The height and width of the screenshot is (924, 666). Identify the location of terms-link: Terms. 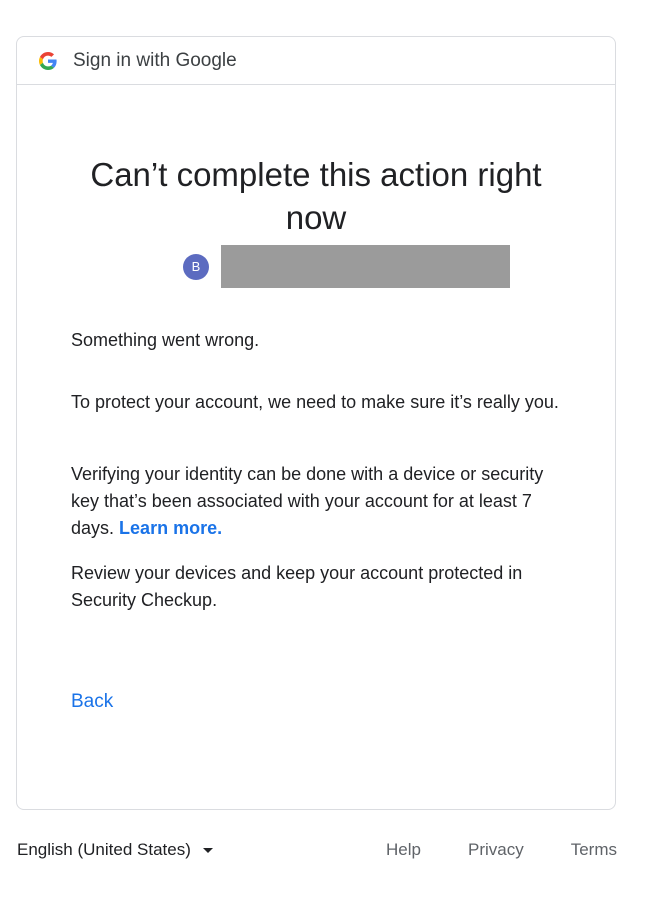
(594, 850).